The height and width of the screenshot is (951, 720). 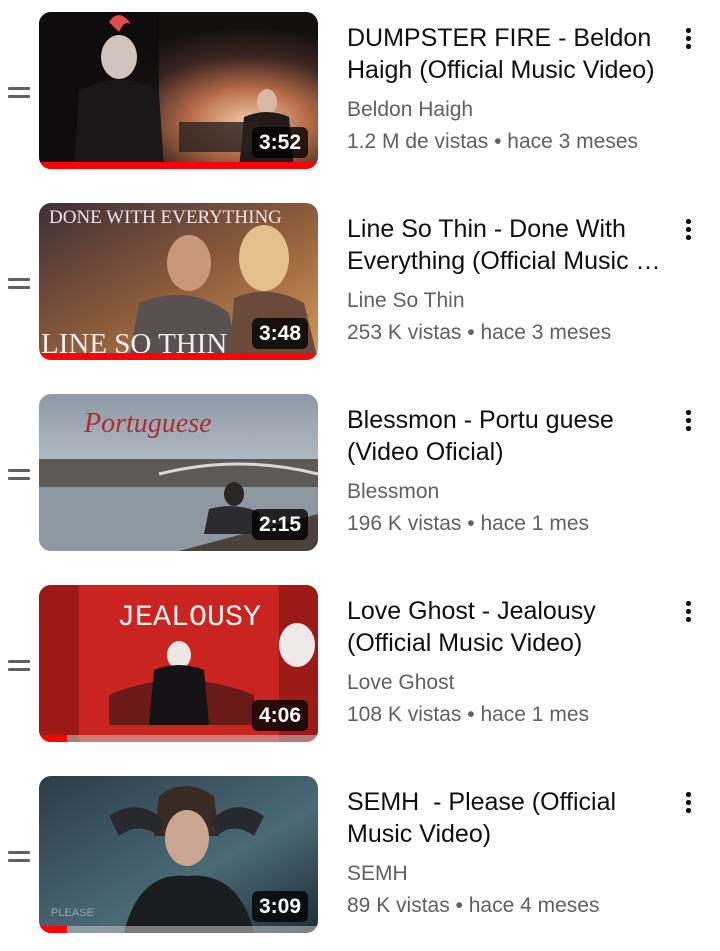 I want to click on video-thumbnail: JEALOUSY 4:06, so click(x=178, y=663).